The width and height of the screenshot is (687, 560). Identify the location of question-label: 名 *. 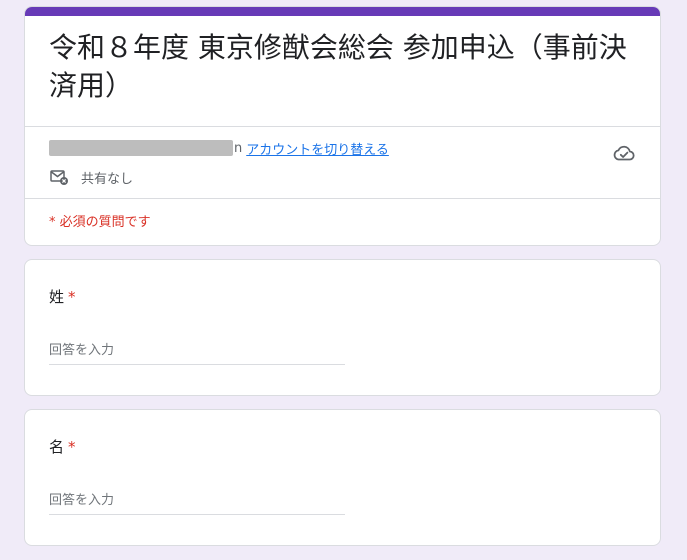
(62, 446).